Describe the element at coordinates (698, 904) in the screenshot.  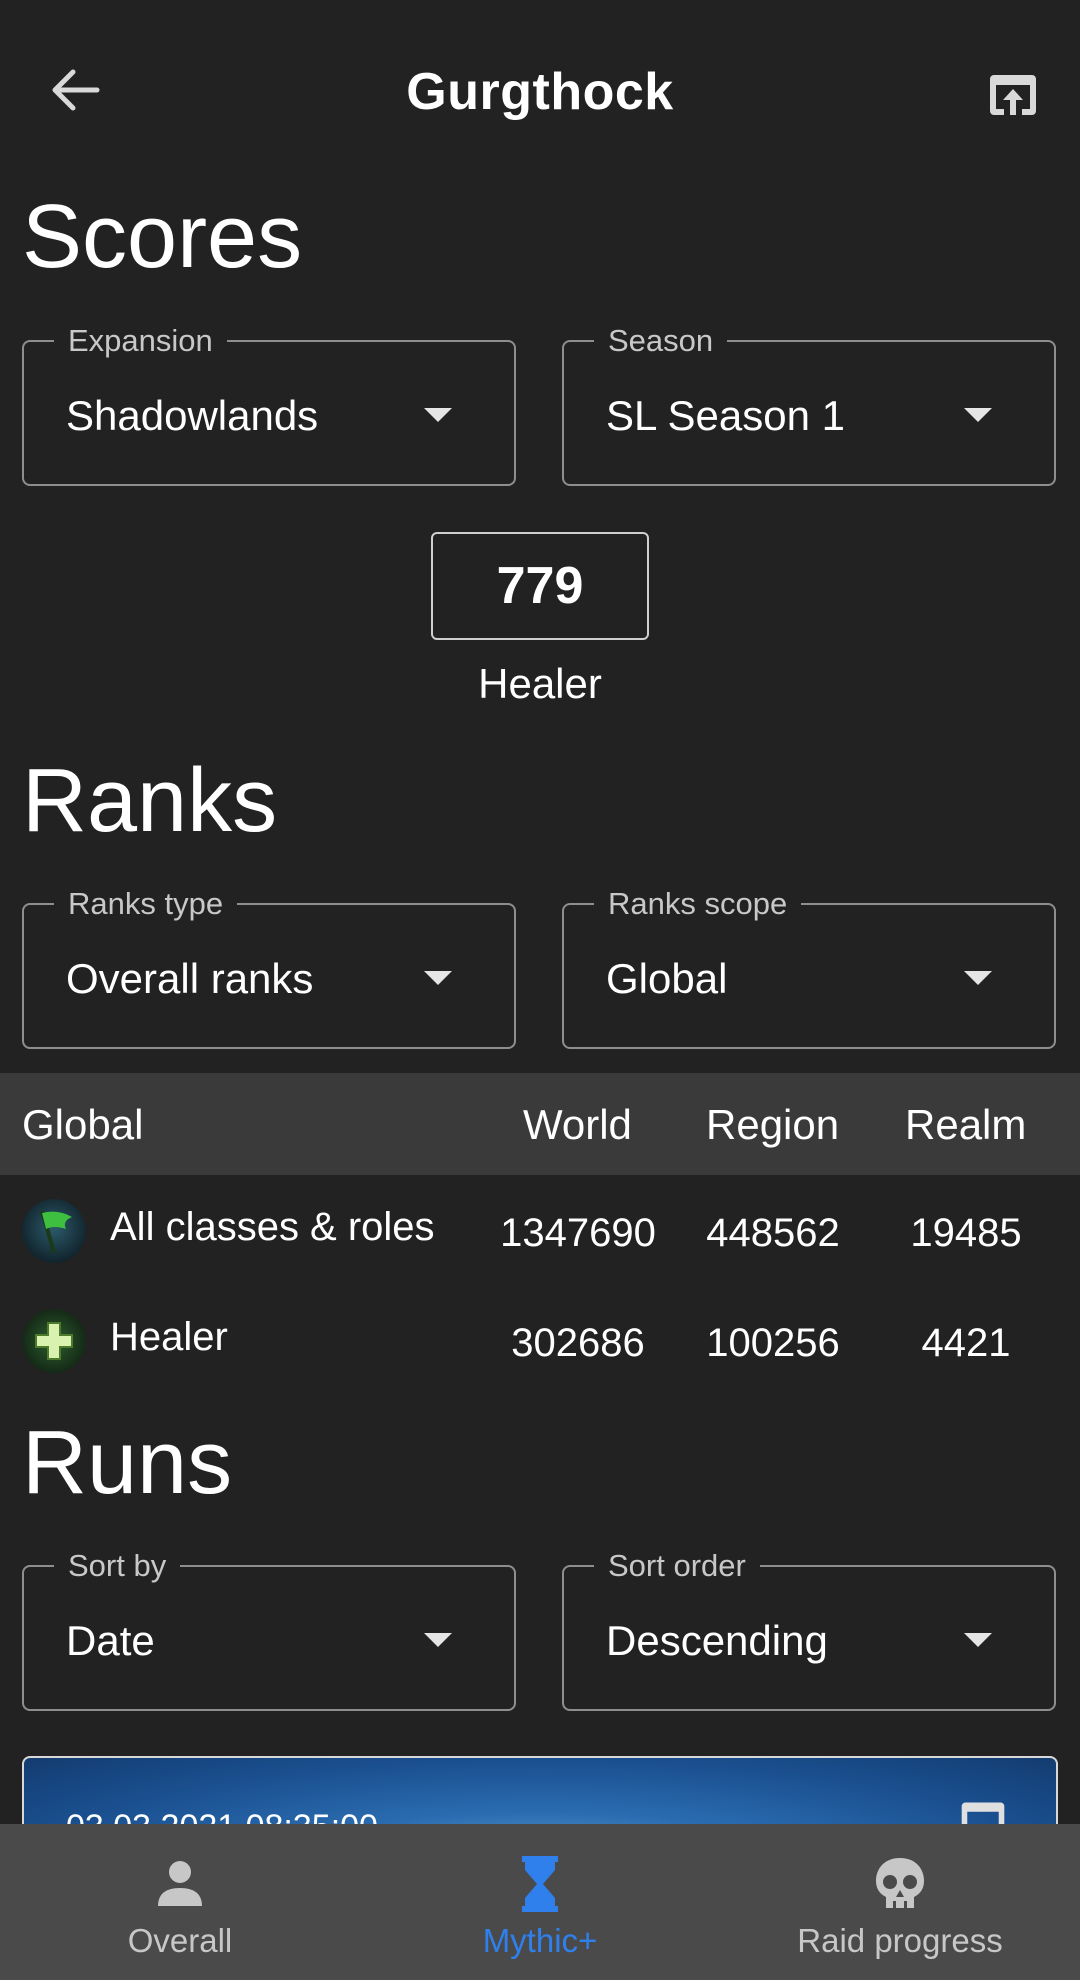
I see `ranks-scope-label: Ranks scope` at that location.